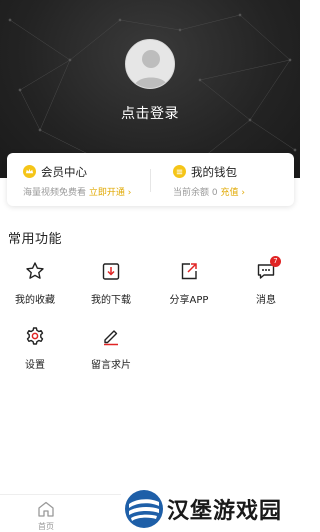 The height and width of the screenshot is (532, 320). What do you see at coordinates (151, 69) in the screenshot?
I see `user-placeholder-icon` at bounding box center [151, 69].